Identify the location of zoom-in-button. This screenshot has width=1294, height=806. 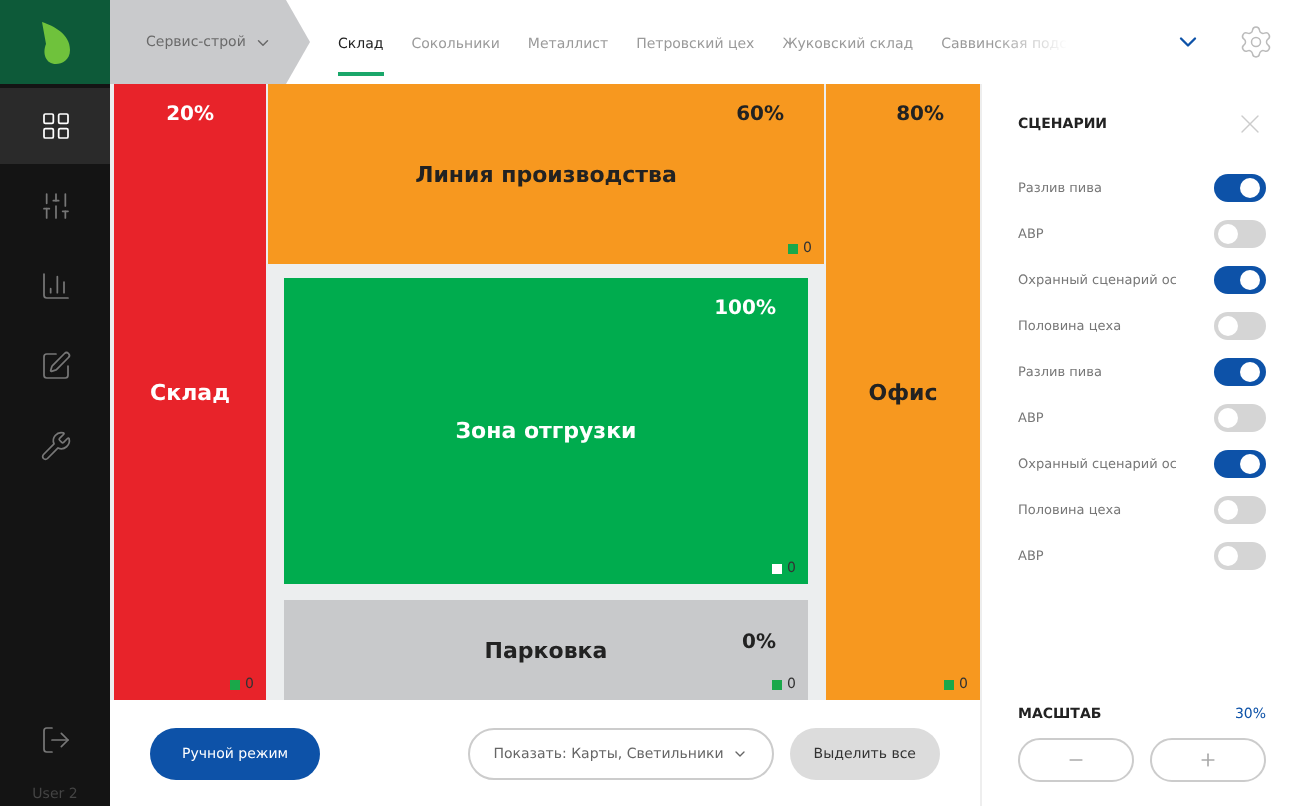
(1208, 760).